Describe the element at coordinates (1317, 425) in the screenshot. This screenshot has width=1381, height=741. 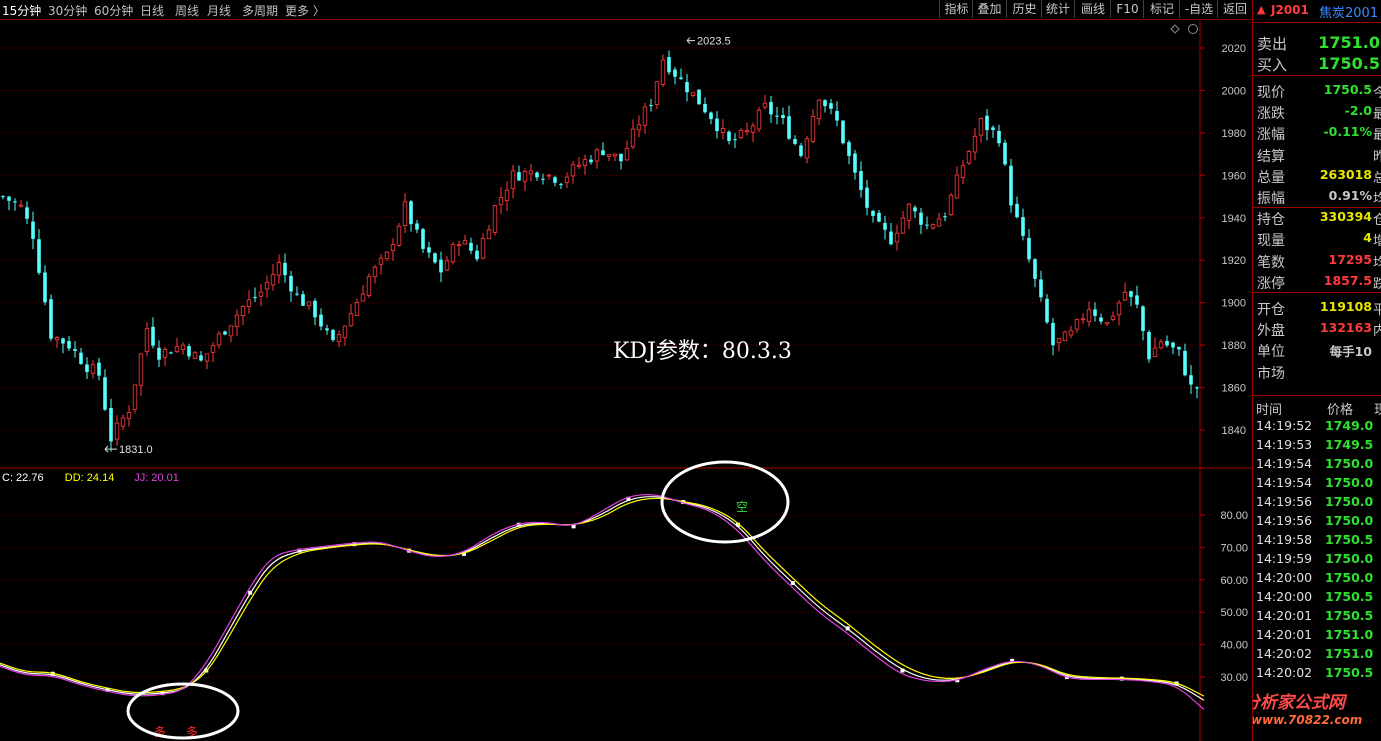
I see `tick-row: 14:19:52 1749.0` at that location.